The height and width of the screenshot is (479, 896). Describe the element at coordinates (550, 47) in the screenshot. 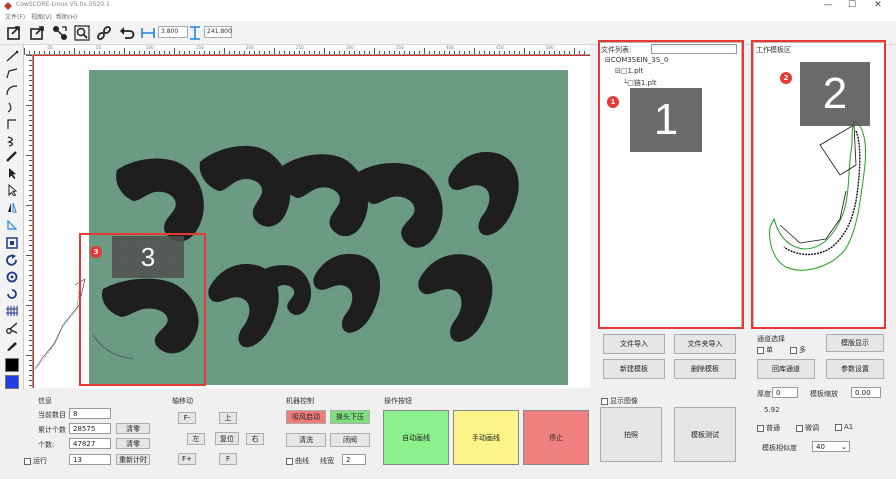

I see `ruler-label: 500` at that location.